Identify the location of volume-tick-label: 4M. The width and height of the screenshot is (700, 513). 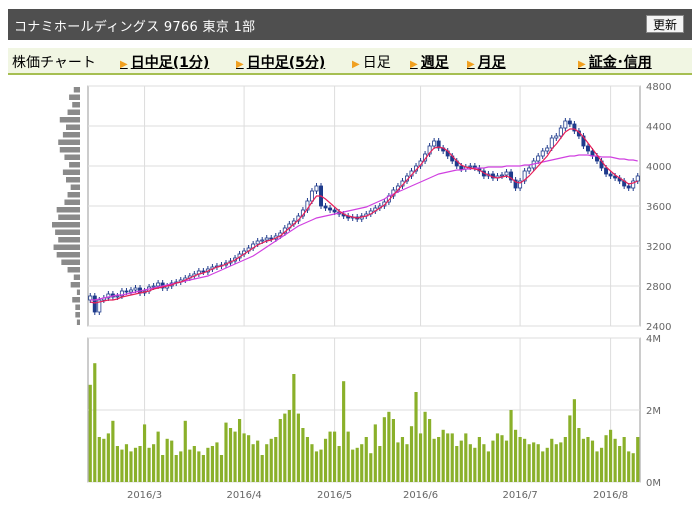
(653, 339).